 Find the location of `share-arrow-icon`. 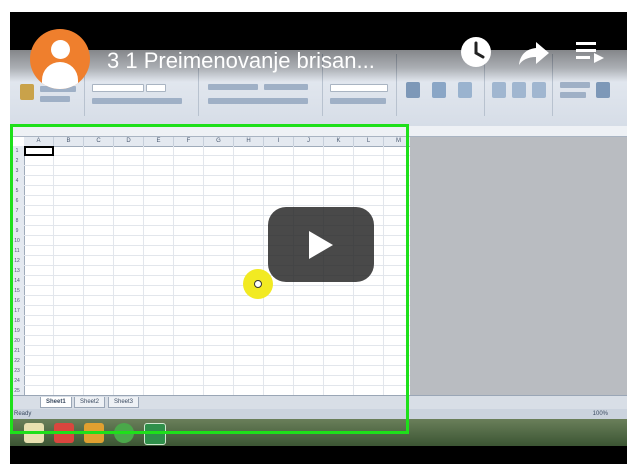

share-arrow-icon is located at coordinates (534, 52).